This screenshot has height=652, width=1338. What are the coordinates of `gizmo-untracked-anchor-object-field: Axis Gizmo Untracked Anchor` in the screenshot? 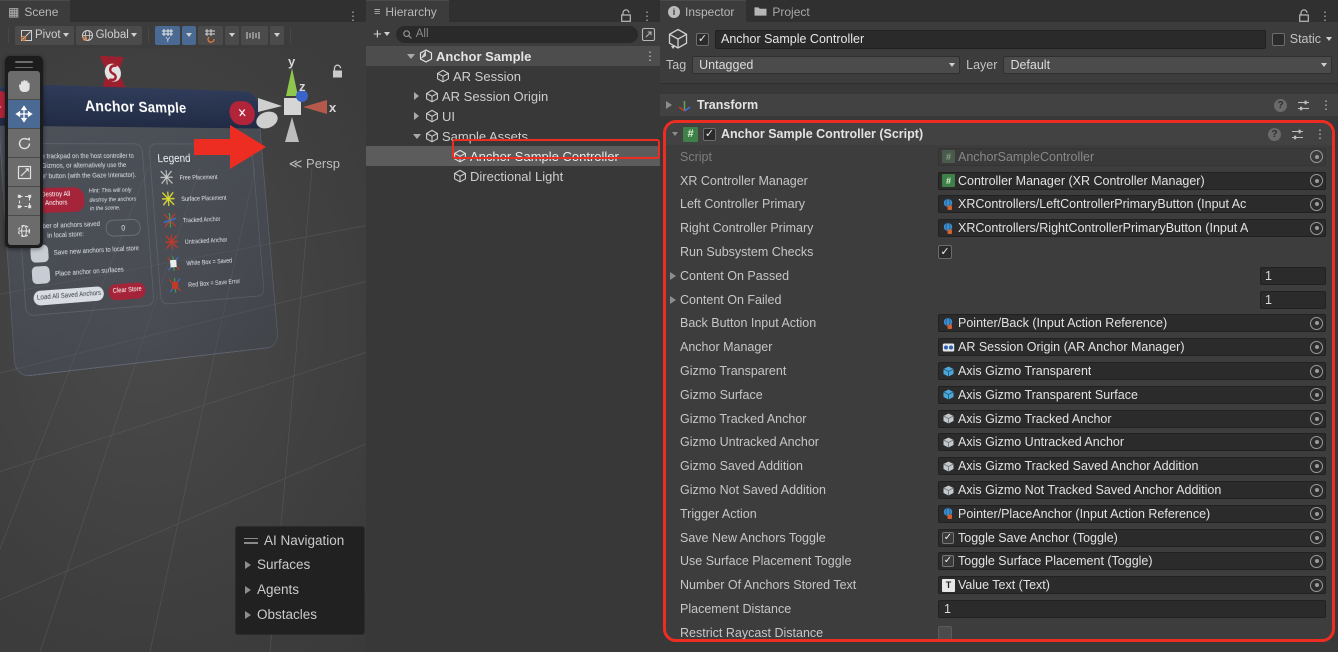 It's located at (1132, 442).